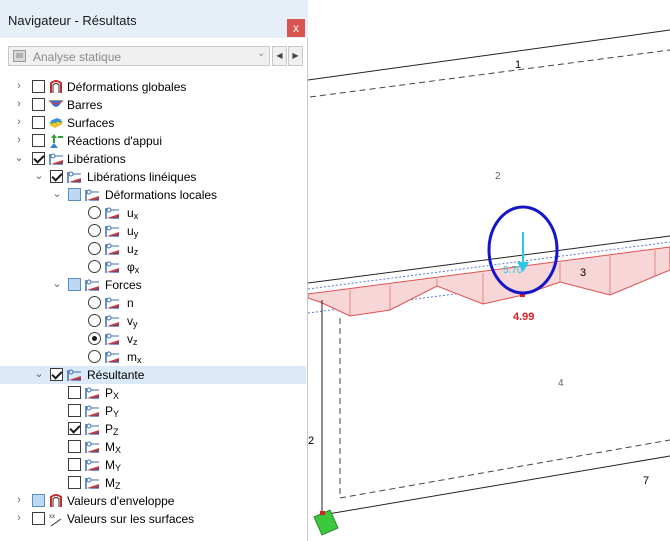  What do you see at coordinates (123, 285) in the screenshot?
I see `tree-item-label: Forces` at bounding box center [123, 285].